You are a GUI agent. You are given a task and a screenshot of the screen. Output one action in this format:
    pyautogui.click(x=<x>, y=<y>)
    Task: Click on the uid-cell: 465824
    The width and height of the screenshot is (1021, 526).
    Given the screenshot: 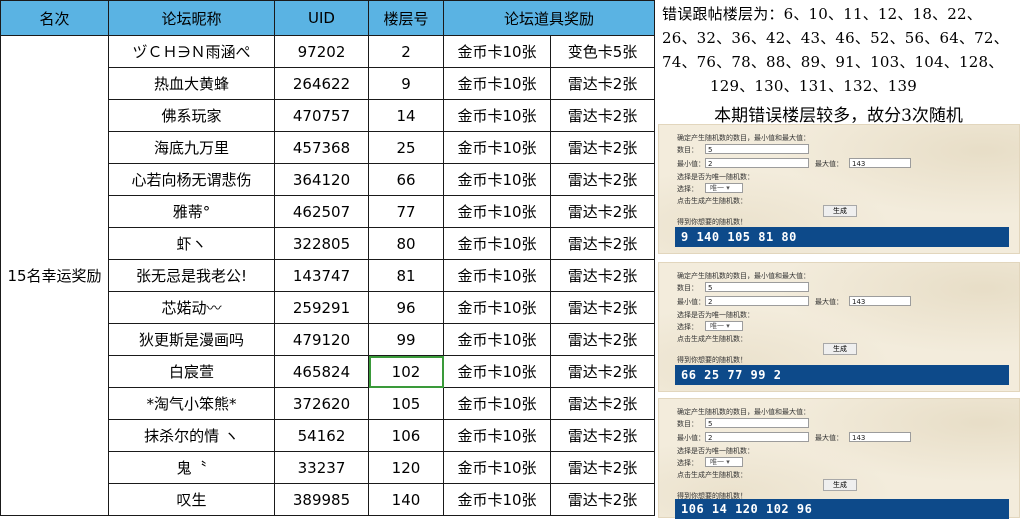 What is the action you would take?
    pyautogui.click(x=321, y=371)
    